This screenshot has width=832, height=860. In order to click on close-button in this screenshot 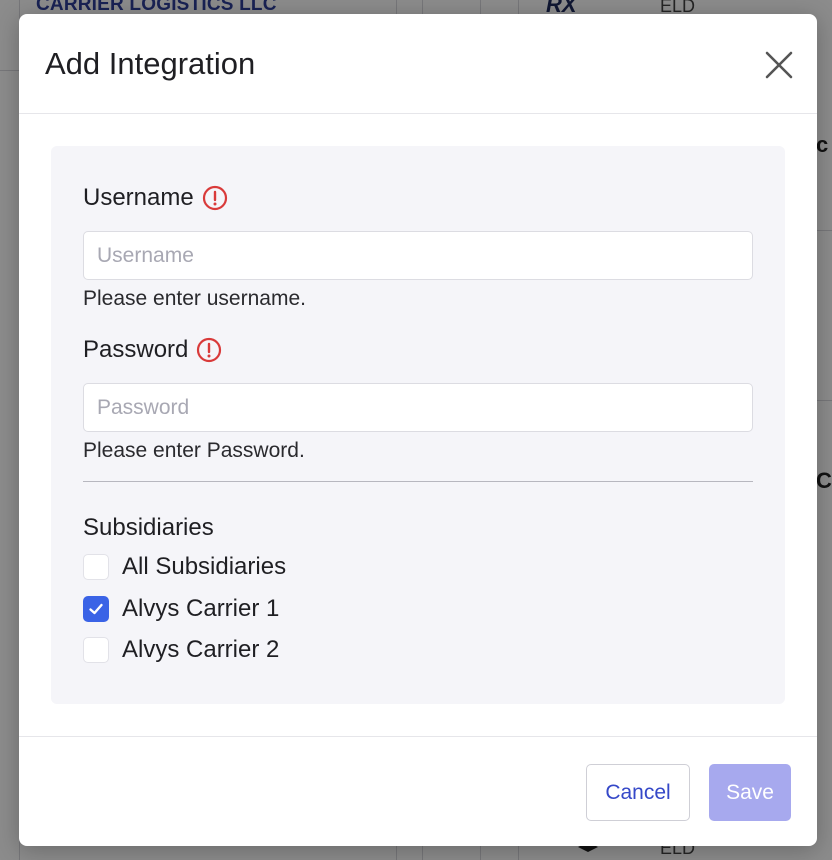, I will do `click(779, 65)`.